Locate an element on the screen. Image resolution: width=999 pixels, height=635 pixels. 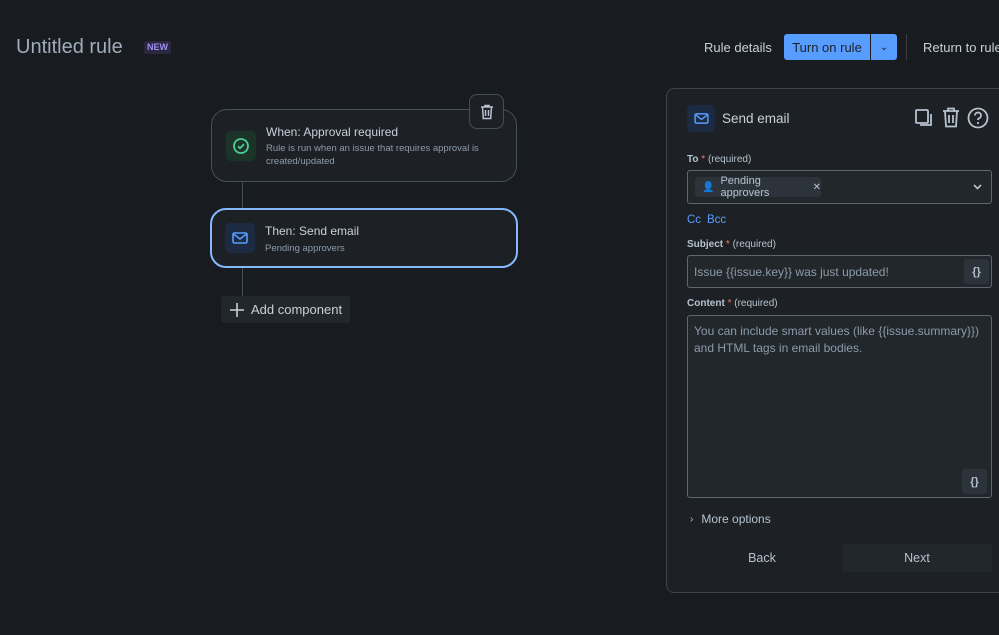
plus-icon is located at coordinates (237, 309).